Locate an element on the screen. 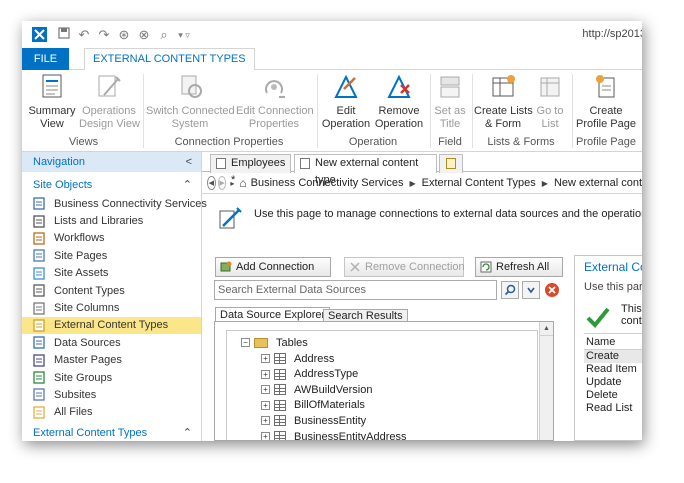 This screenshot has width=684, height=483. tab-new-external-content-type: New external content type is located at coordinates (365, 170).